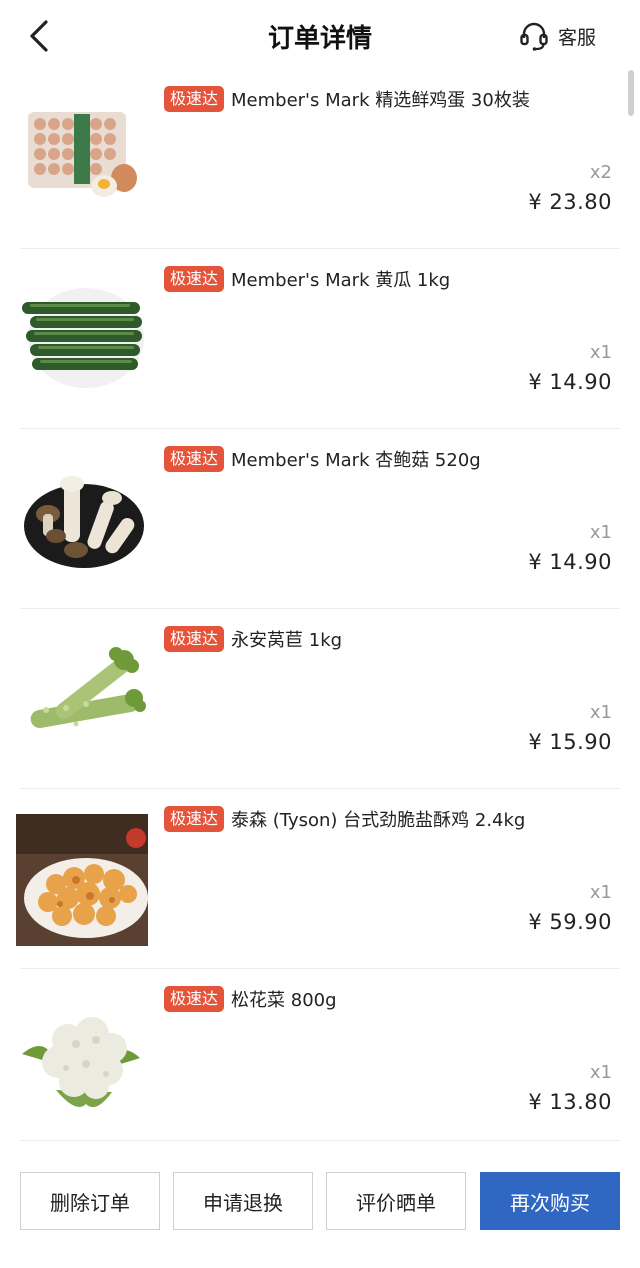 This screenshot has width=640, height=1268. I want to click on order-item: 极速达 松花菜 800g x1 ¥ 13.80, so click(320, 1058).